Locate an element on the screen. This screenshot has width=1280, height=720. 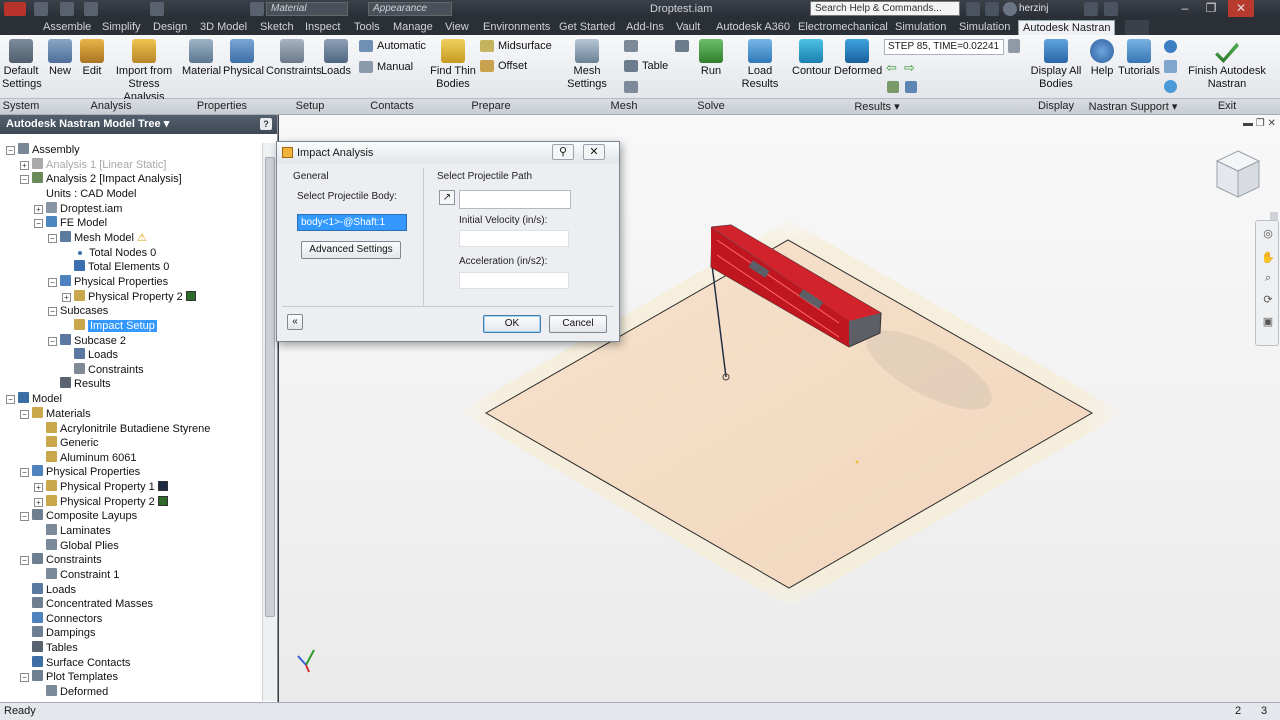
globe-icon is located at coordinates (257, 9).